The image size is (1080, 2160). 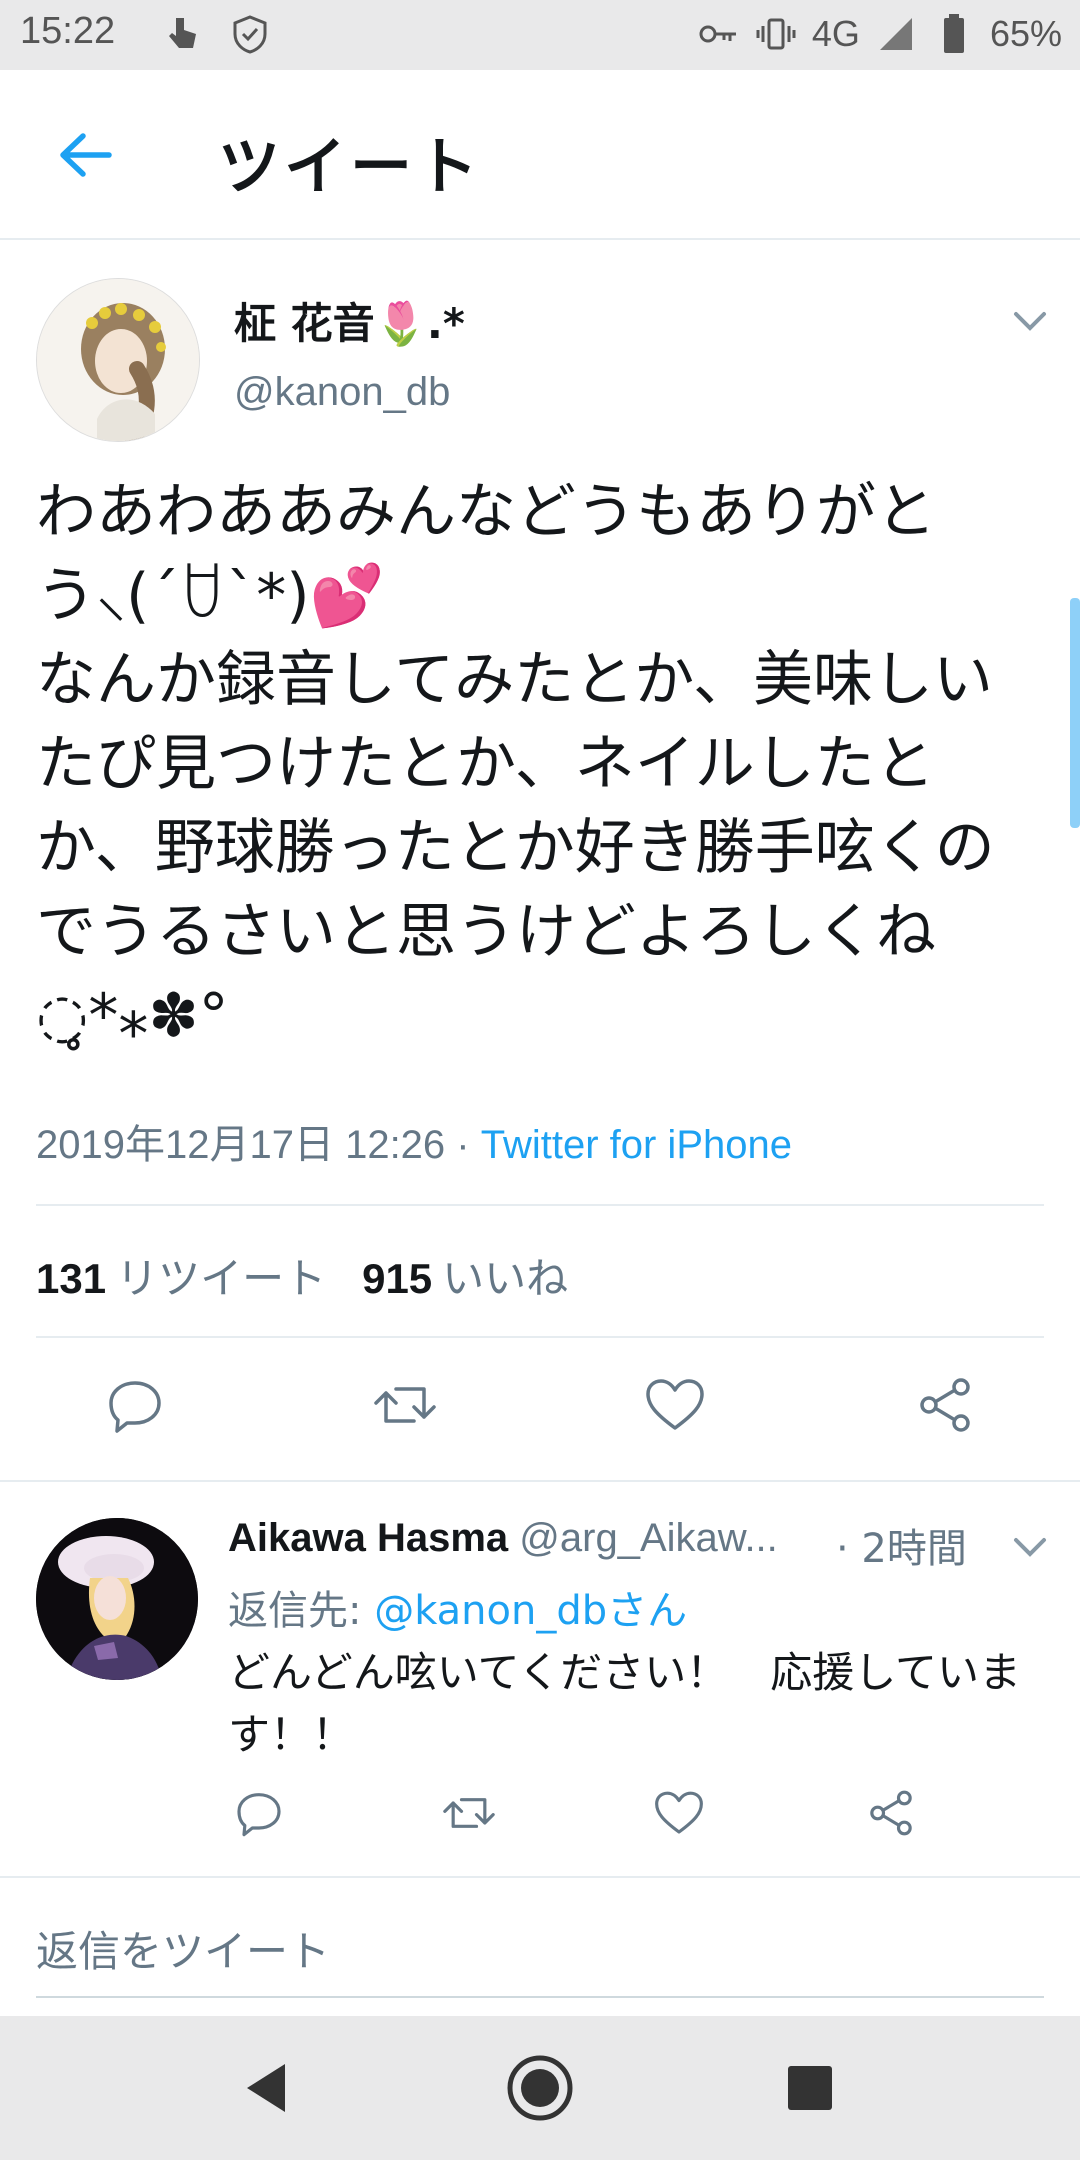 What do you see at coordinates (896, 34) in the screenshot?
I see `signal-icon` at bounding box center [896, 34].